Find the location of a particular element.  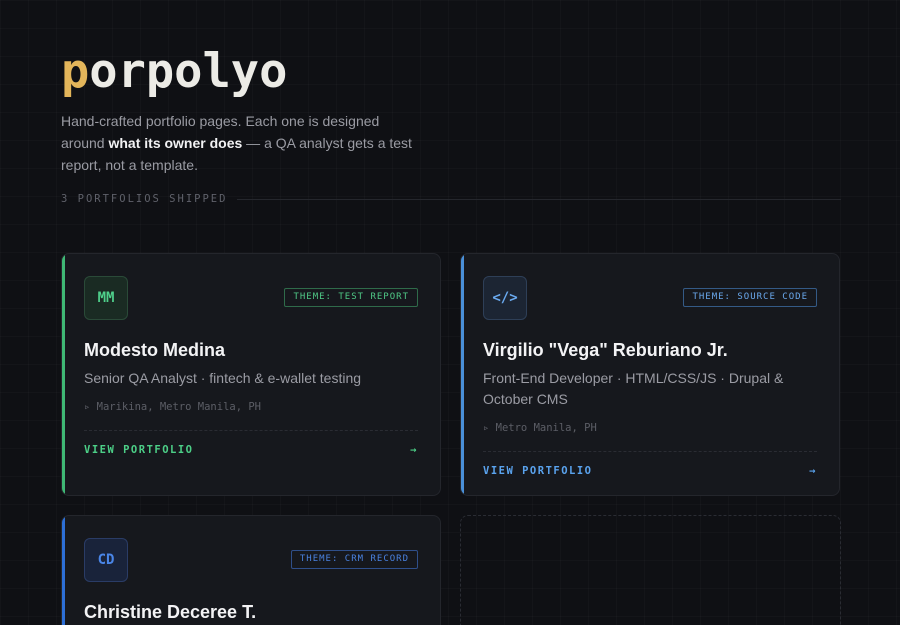

logo-rest: orpolyo is located at coordinates (188, 71).